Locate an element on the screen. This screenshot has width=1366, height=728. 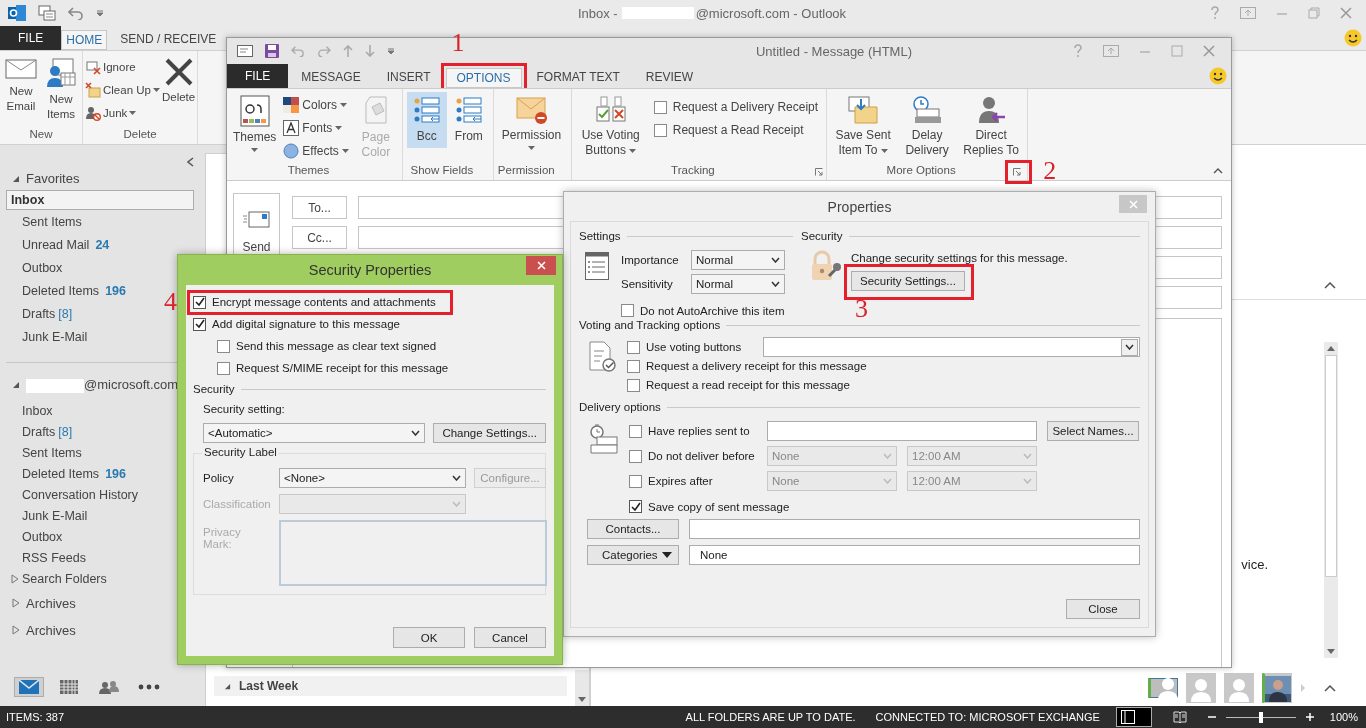
collapse-up-icon is located at coordinates (1330, 285).